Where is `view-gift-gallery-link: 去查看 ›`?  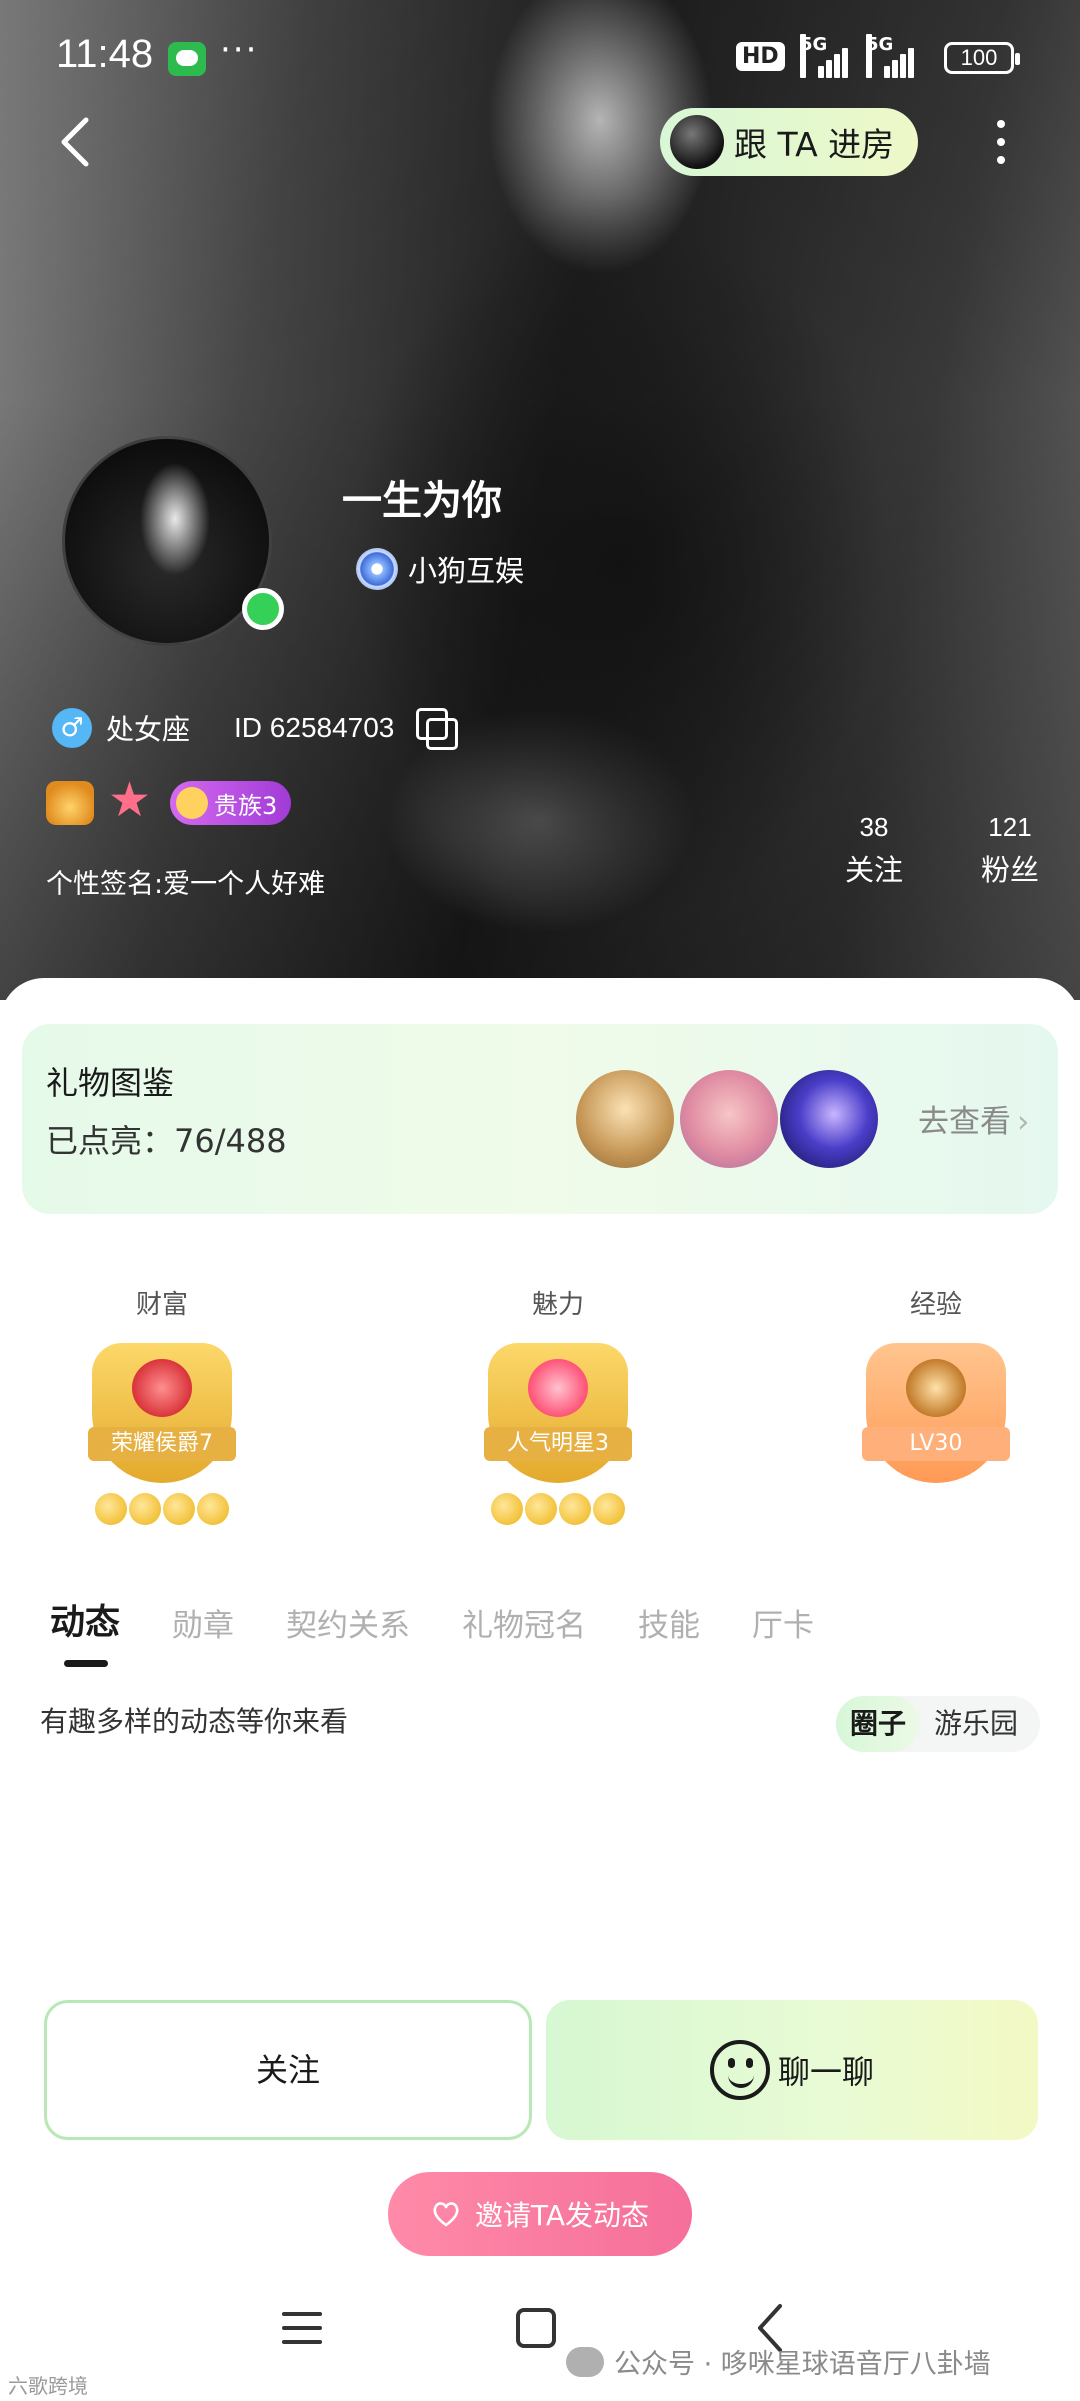 view-gift-gallery-link: 去查看 › is located at coordinates (973, 1118).